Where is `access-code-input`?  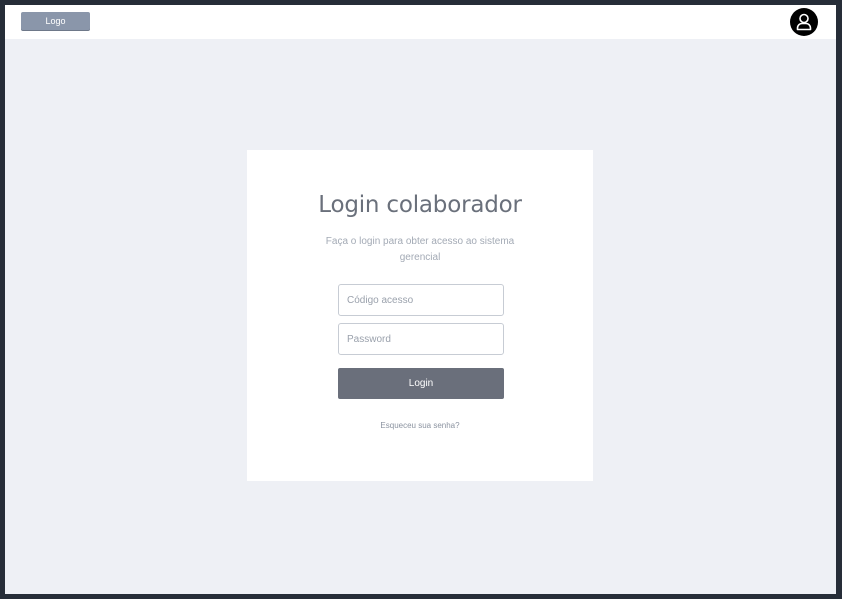
access-code-input is located at coordinates (421, 300).